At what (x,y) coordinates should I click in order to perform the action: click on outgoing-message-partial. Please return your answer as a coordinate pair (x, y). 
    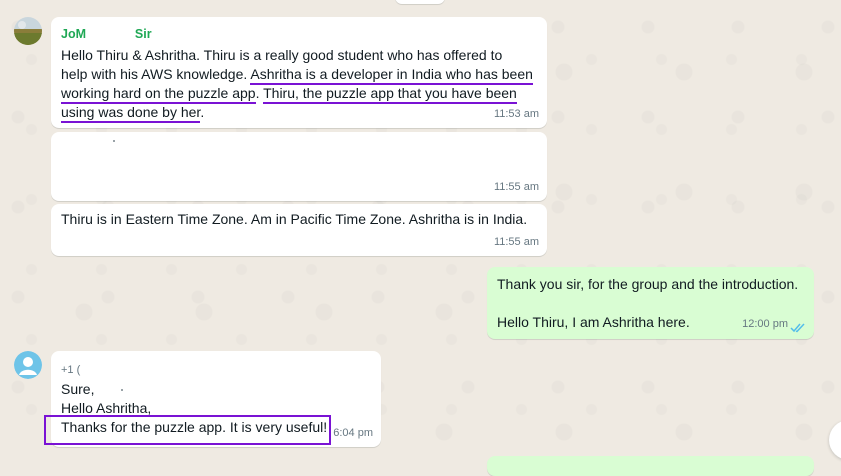
    Looking at the image, I should click on (650, 466).